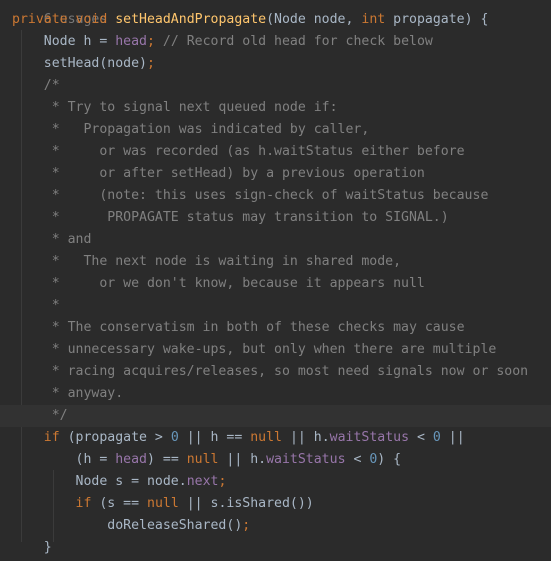 The image size is (551, 561). Describe the element at coordinates (95, 459) in the screenshot. I see `code-token: (h =` at that location.